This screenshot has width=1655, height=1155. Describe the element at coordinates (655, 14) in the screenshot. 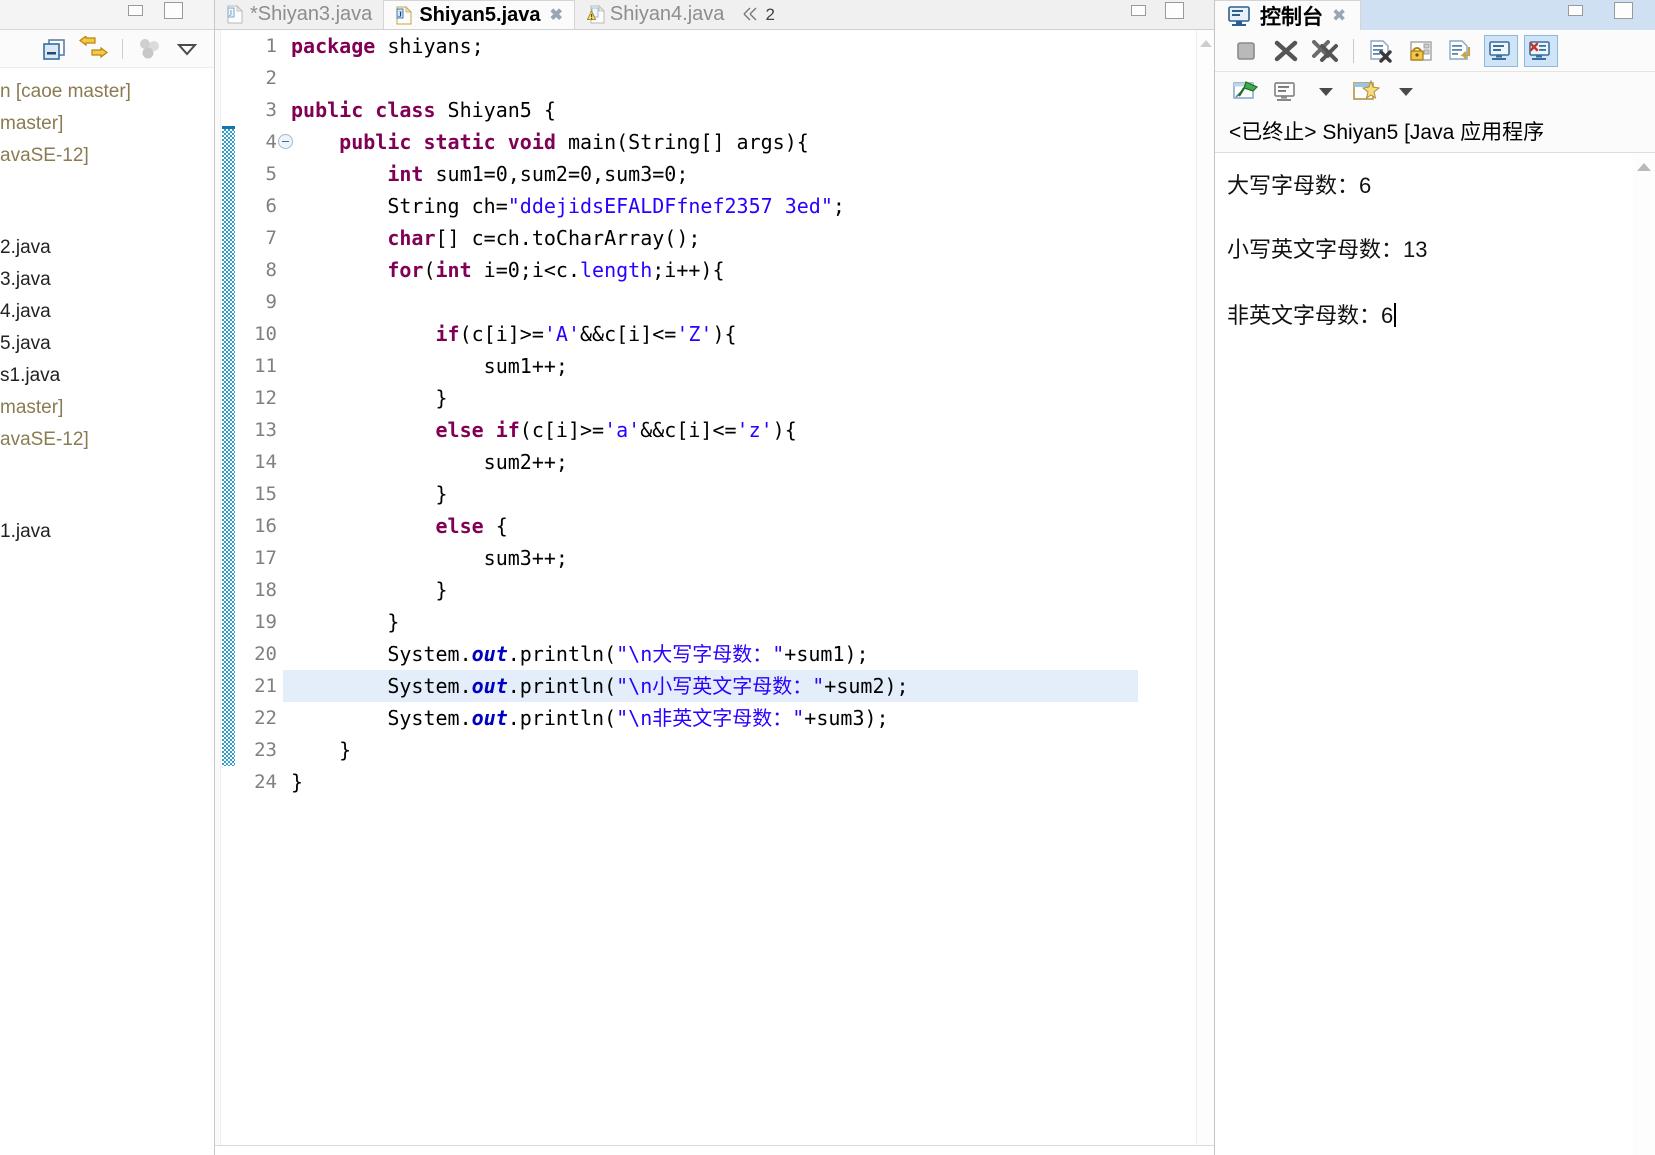

I see `editor-tab-shiyan4: Shiyan4.java` at that location.